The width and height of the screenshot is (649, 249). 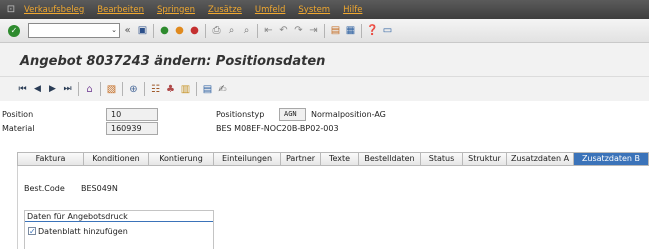 I want to click on positionstyp-text: Normalposition-AG, so click(x=348, y=114).